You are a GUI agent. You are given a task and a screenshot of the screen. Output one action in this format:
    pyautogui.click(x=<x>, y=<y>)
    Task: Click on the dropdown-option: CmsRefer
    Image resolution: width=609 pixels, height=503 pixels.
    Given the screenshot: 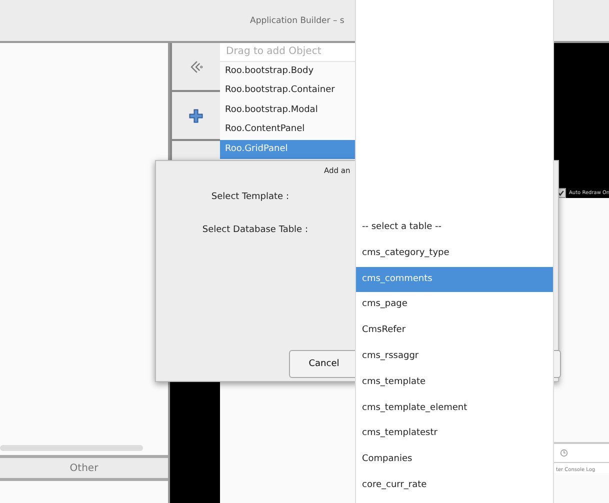 What is the action you would take?
    pyautogui.click(x=454, y=331)
    